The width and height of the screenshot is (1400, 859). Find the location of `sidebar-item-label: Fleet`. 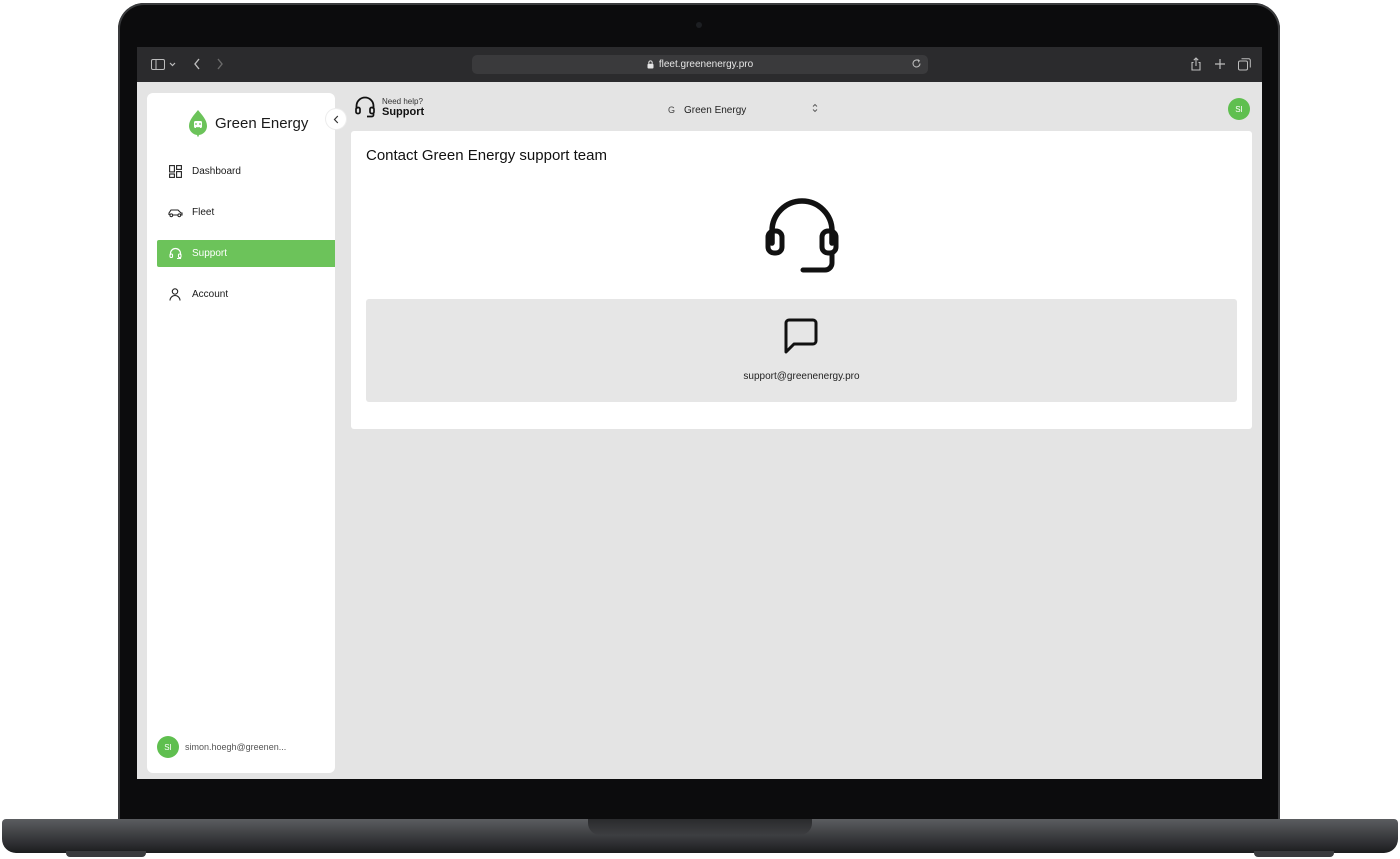

sidebar-item-label: Fleet is located at coordinates (203, 212).